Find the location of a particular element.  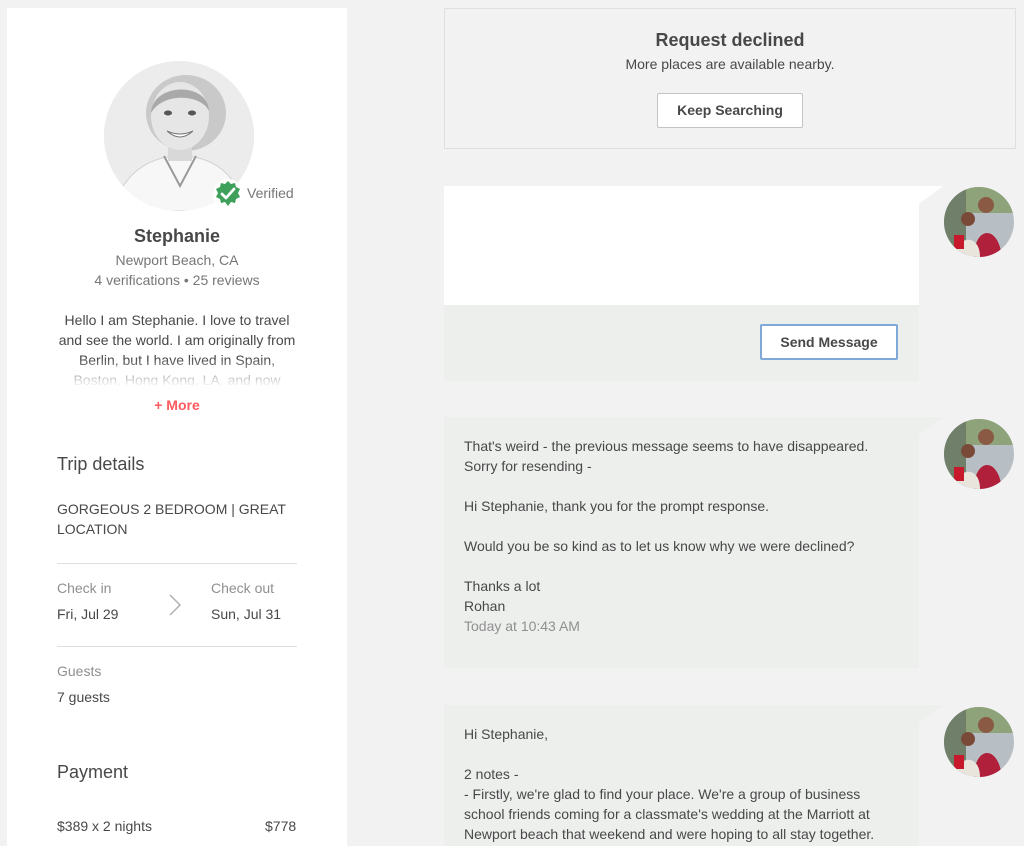

verified-label: Verified is located at coordinates (270, 193).